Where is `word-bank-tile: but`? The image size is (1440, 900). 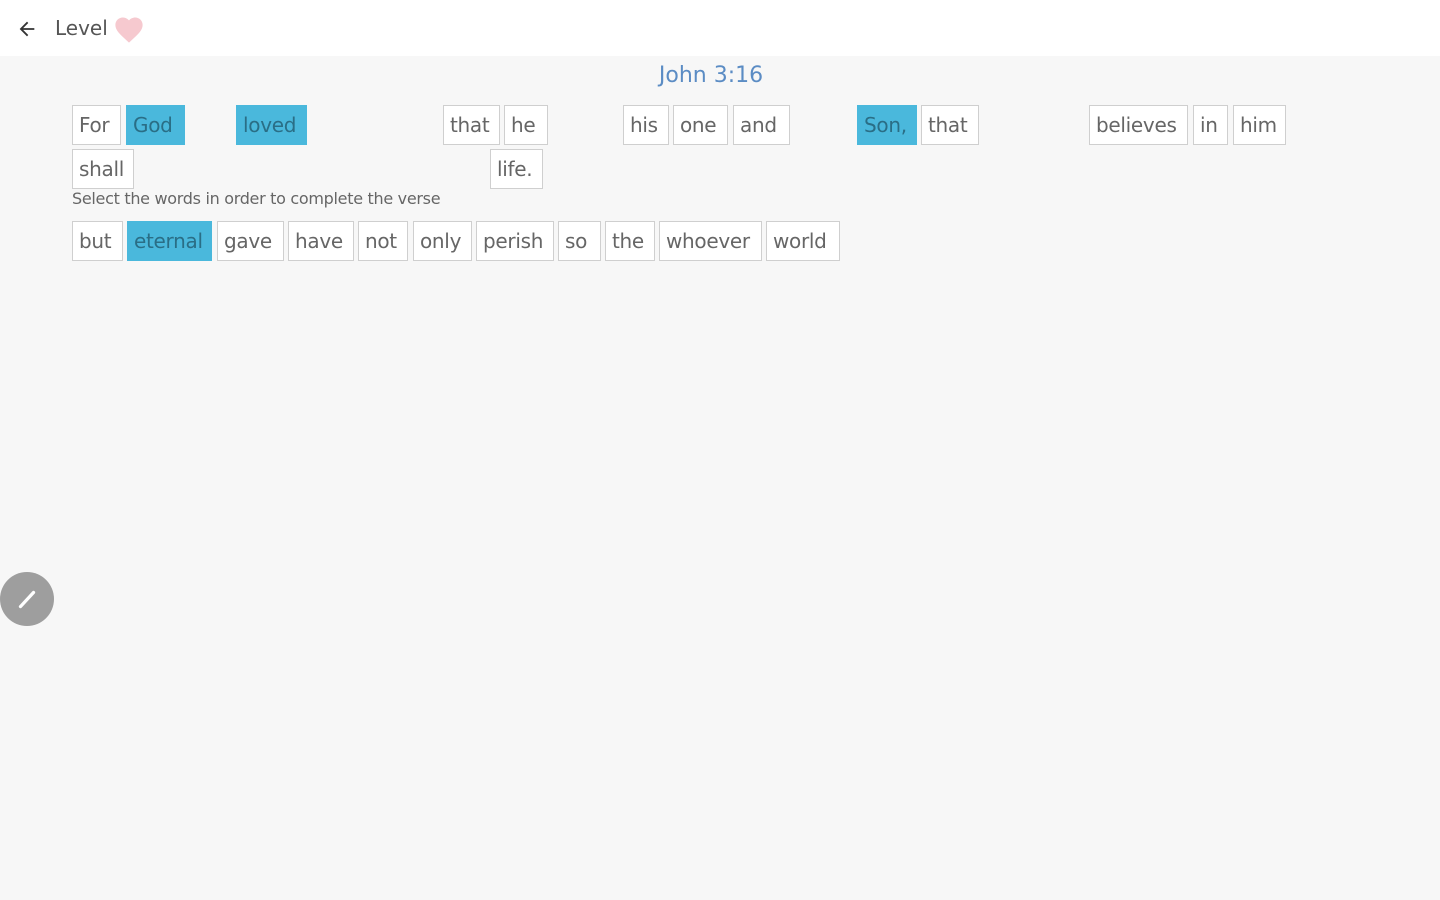
word-bank-tile: but is located at coordinates (97, 241).